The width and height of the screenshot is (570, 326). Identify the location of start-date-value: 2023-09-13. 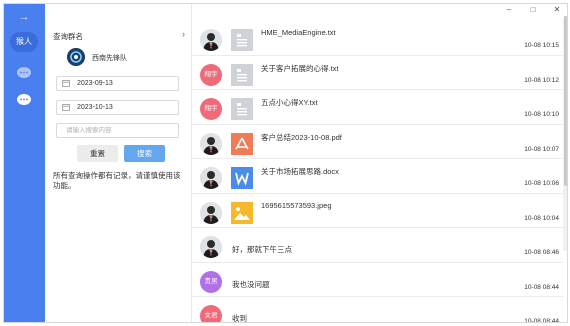
(95, 83).